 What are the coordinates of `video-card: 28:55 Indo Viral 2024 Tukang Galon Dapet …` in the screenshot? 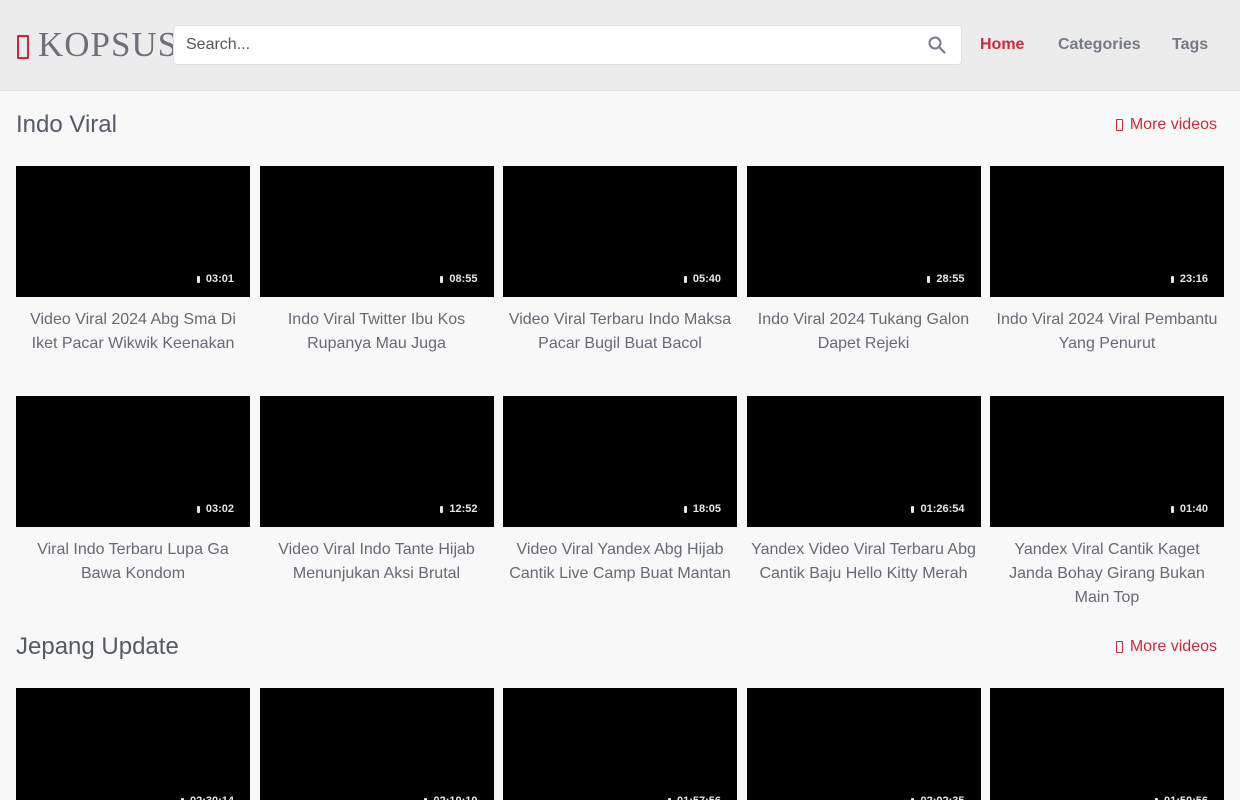 It's located at (863, 261).